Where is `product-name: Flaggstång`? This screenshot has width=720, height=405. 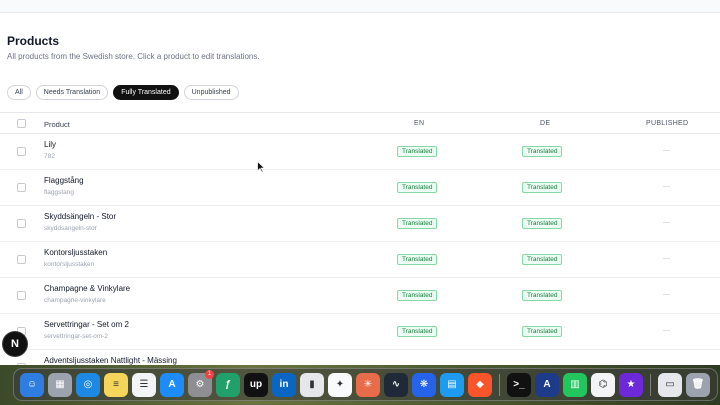
product-name: Flaggstång is located at coordinates (64, 180).